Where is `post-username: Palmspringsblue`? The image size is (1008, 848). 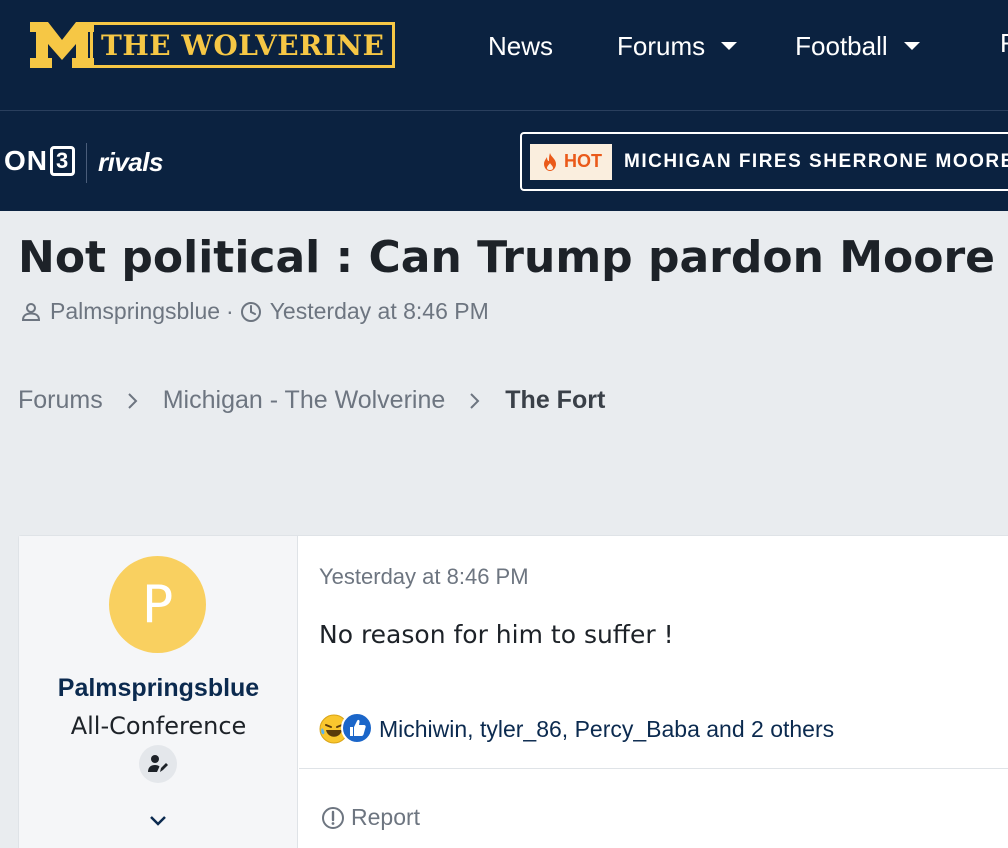 post-username: Palmspringsblue is located at coordinates (158, 688).